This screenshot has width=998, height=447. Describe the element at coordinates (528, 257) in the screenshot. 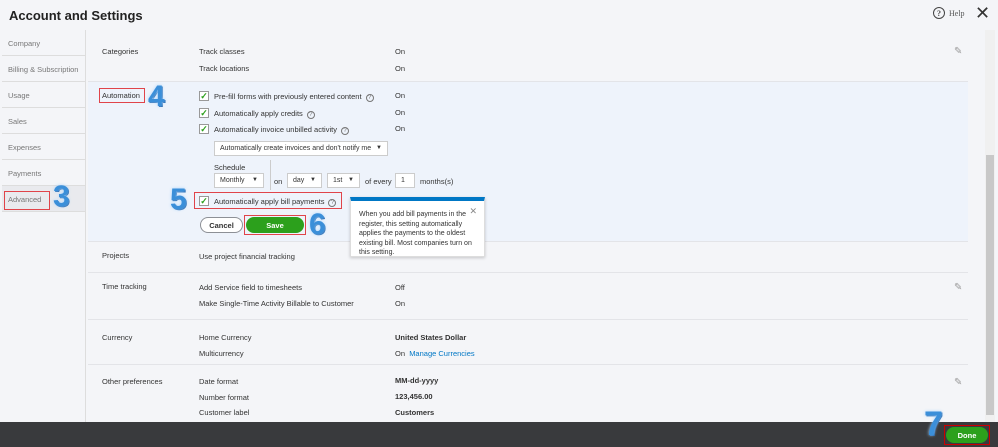

I see `section-projects: Projects Use project financial tracking` at that location.